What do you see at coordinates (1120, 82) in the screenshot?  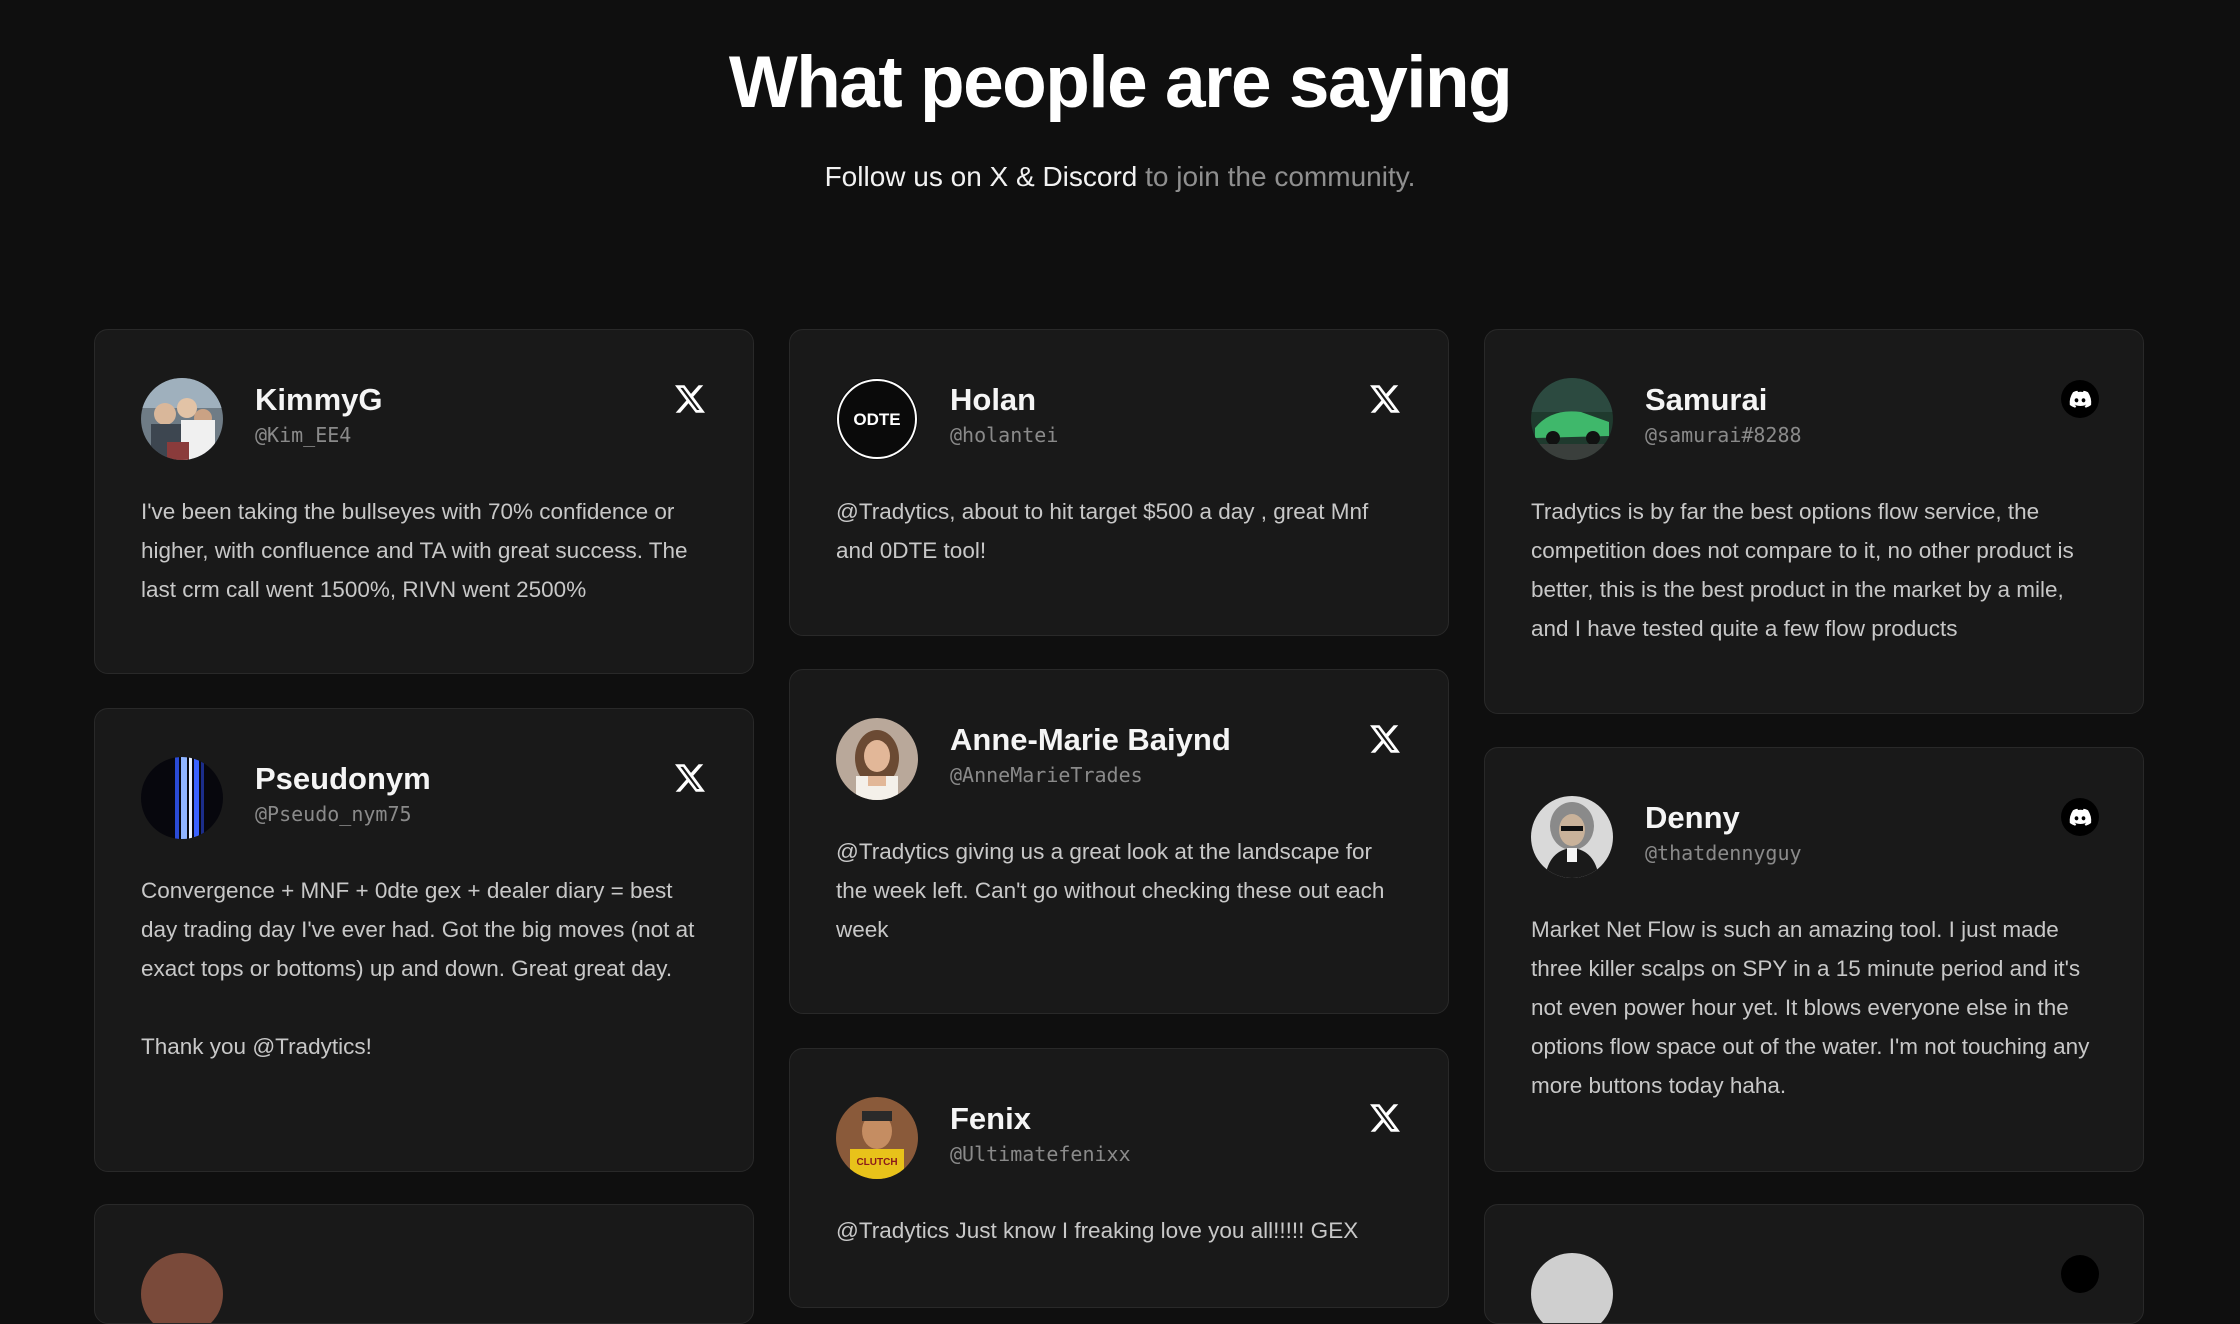 I see `page-title: What people are saying` at bounding box center [1120, 82].